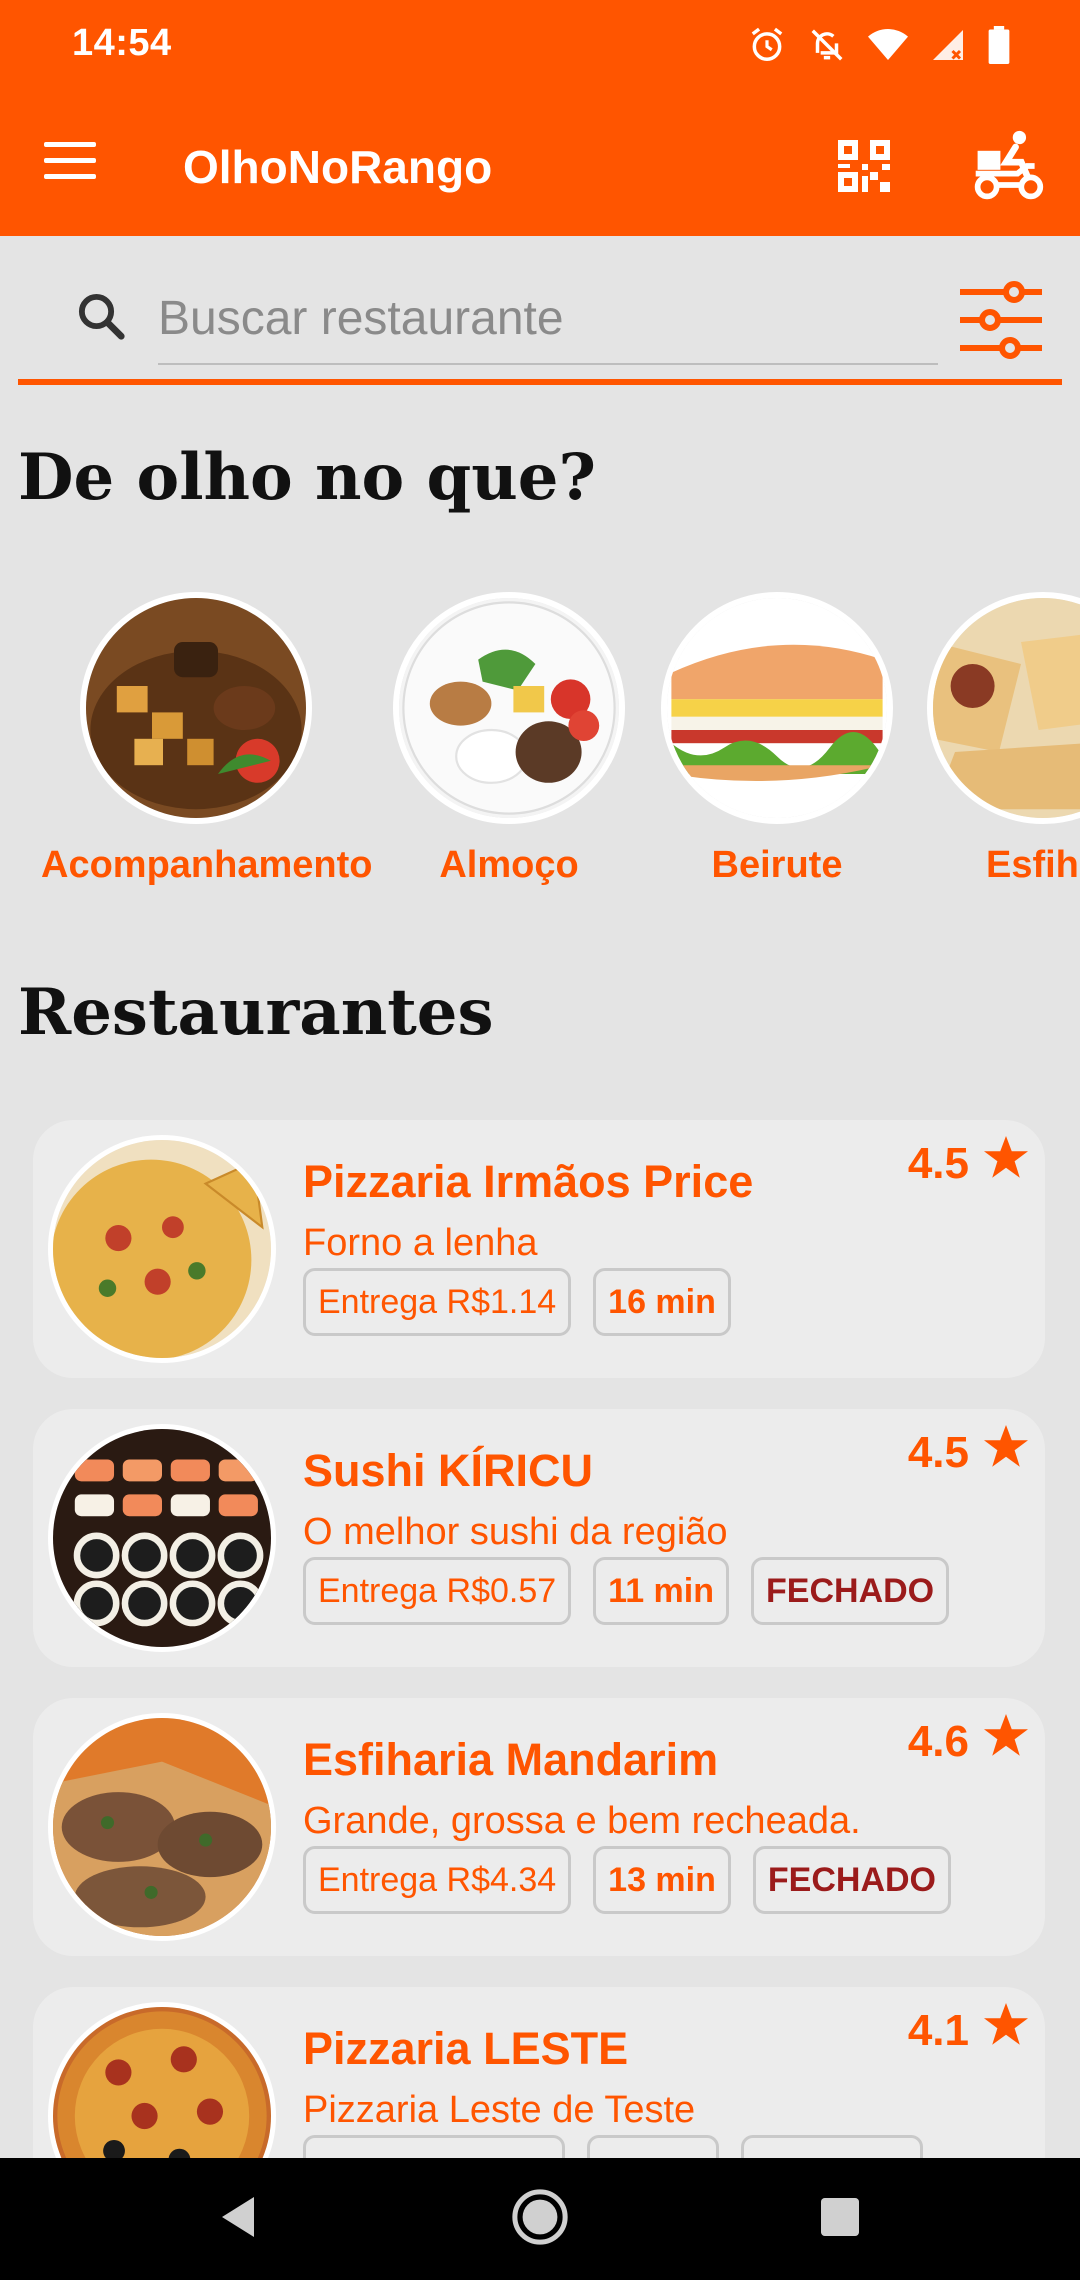 The width and height of the screenshot is (1080, 2280). What do you see at coordinates (70, 162) in the screenshot?
I see `menu-icon` at bounding box center [70, 162].